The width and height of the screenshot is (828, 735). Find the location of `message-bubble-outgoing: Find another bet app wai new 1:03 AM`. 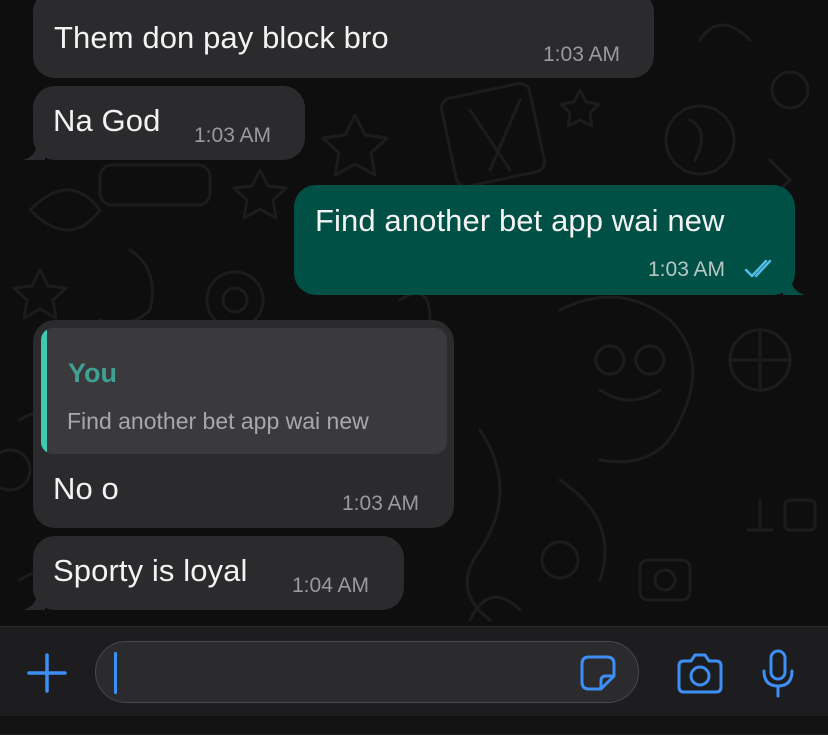

message-bubble-outgoing: Find another bet app wai new 1:03 AM is located at coordinates (549, 240).